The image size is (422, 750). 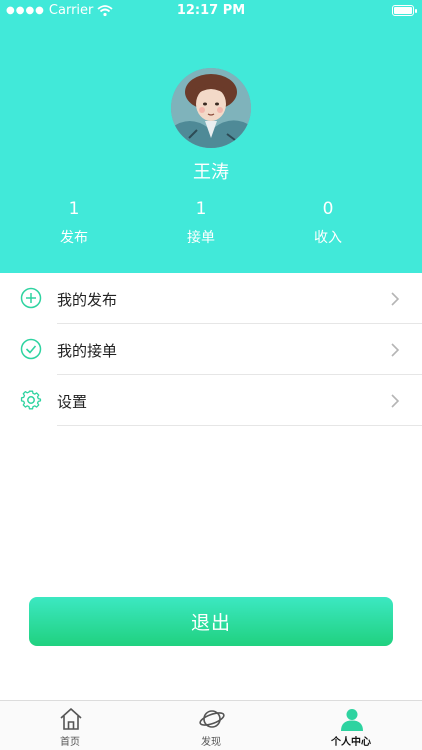 What do you see at coordinates (201, 209) in the screenshot?
I see `stat-orders-value: 1` at bounding box center [201, 209].